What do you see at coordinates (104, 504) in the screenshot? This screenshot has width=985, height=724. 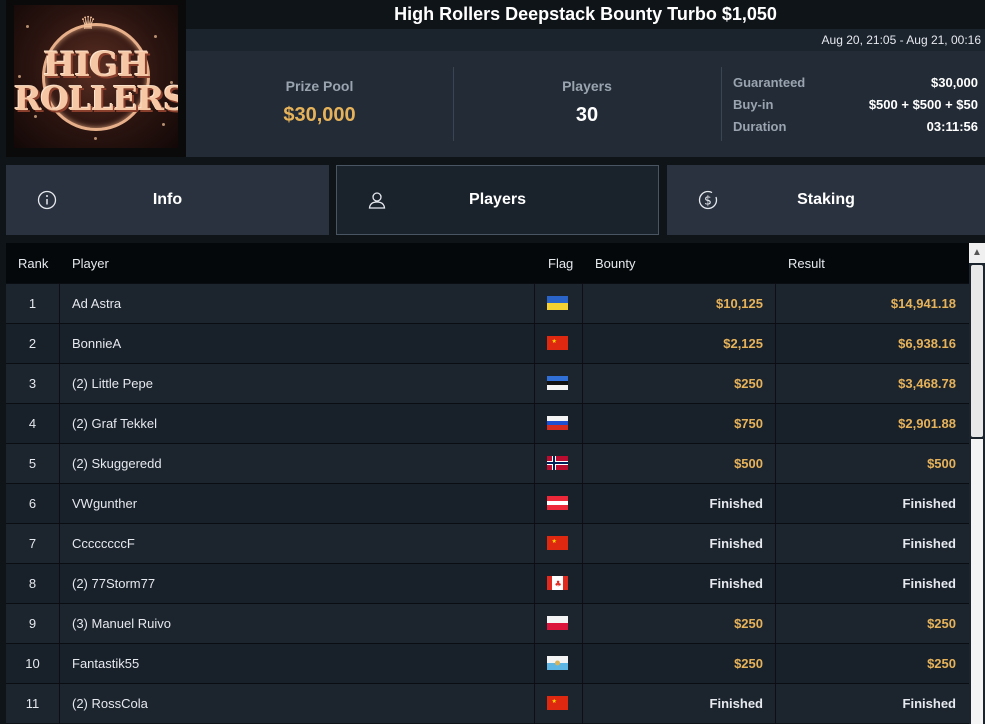 I see `player-name: VWgunther` at bounding box center [104, 504].